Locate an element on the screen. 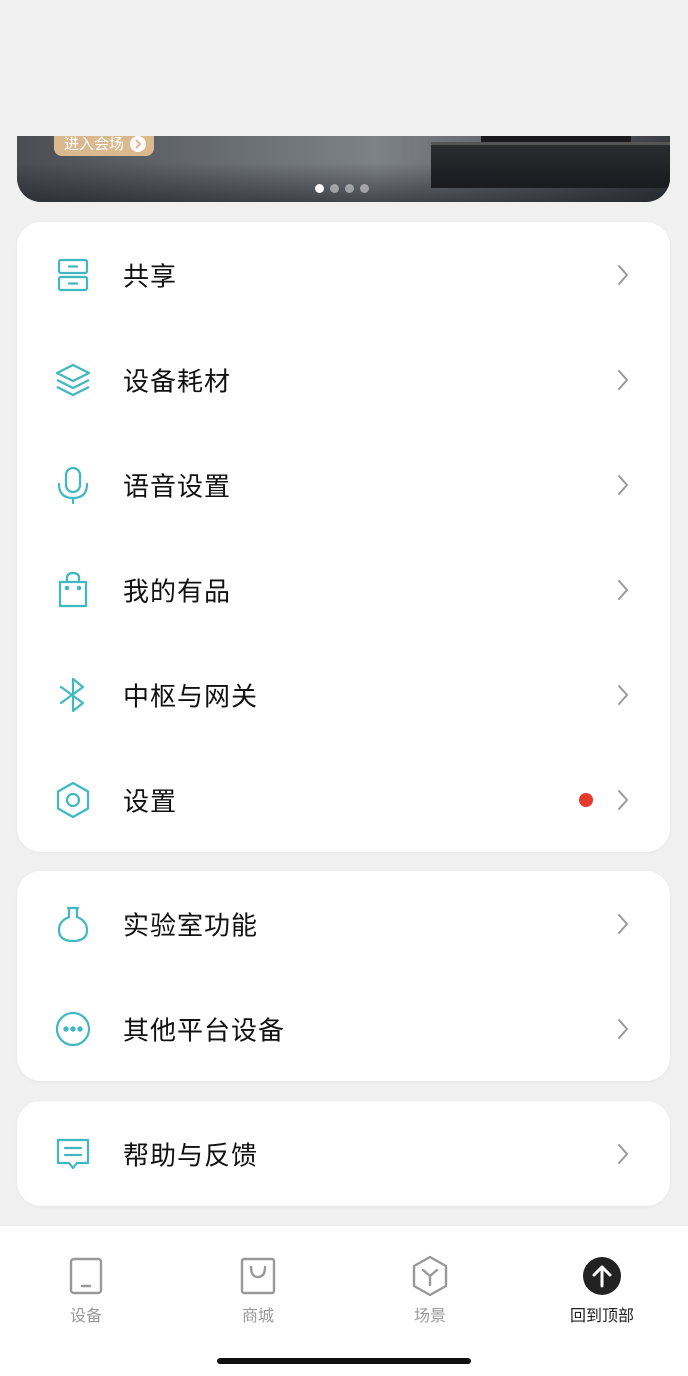  tab-devices: 设备 is located at coordinates (86, 1291).